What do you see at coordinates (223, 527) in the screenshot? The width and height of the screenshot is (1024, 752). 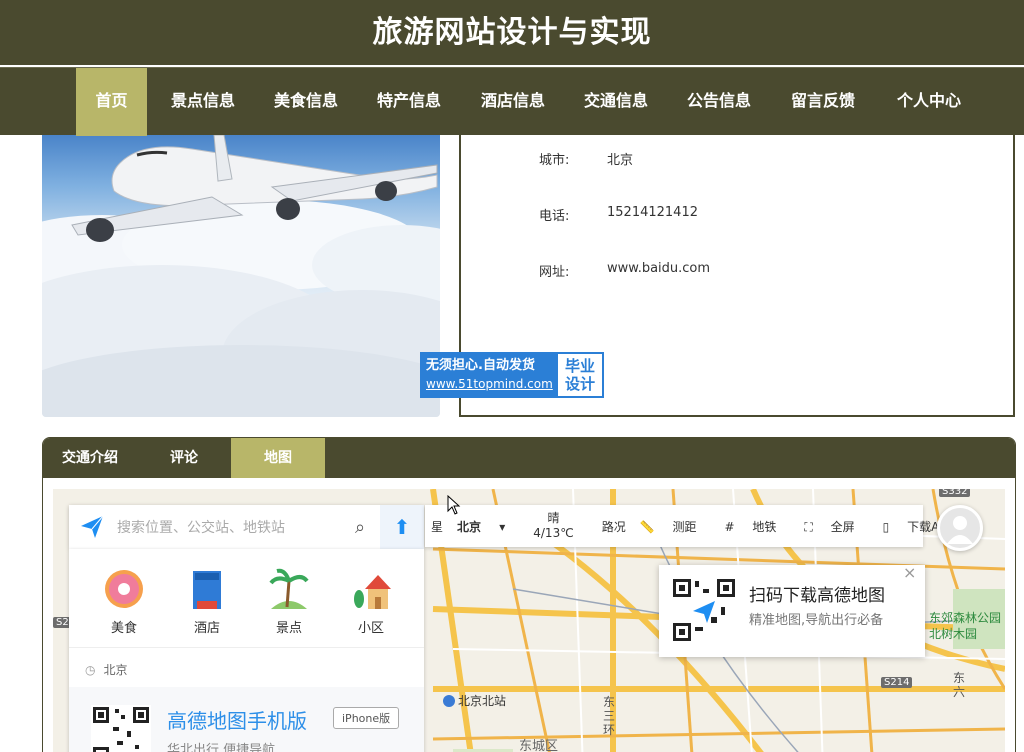 I see `map-search-input: 搜索位置、公交站、地铁站` at bounding box center [223, 527].